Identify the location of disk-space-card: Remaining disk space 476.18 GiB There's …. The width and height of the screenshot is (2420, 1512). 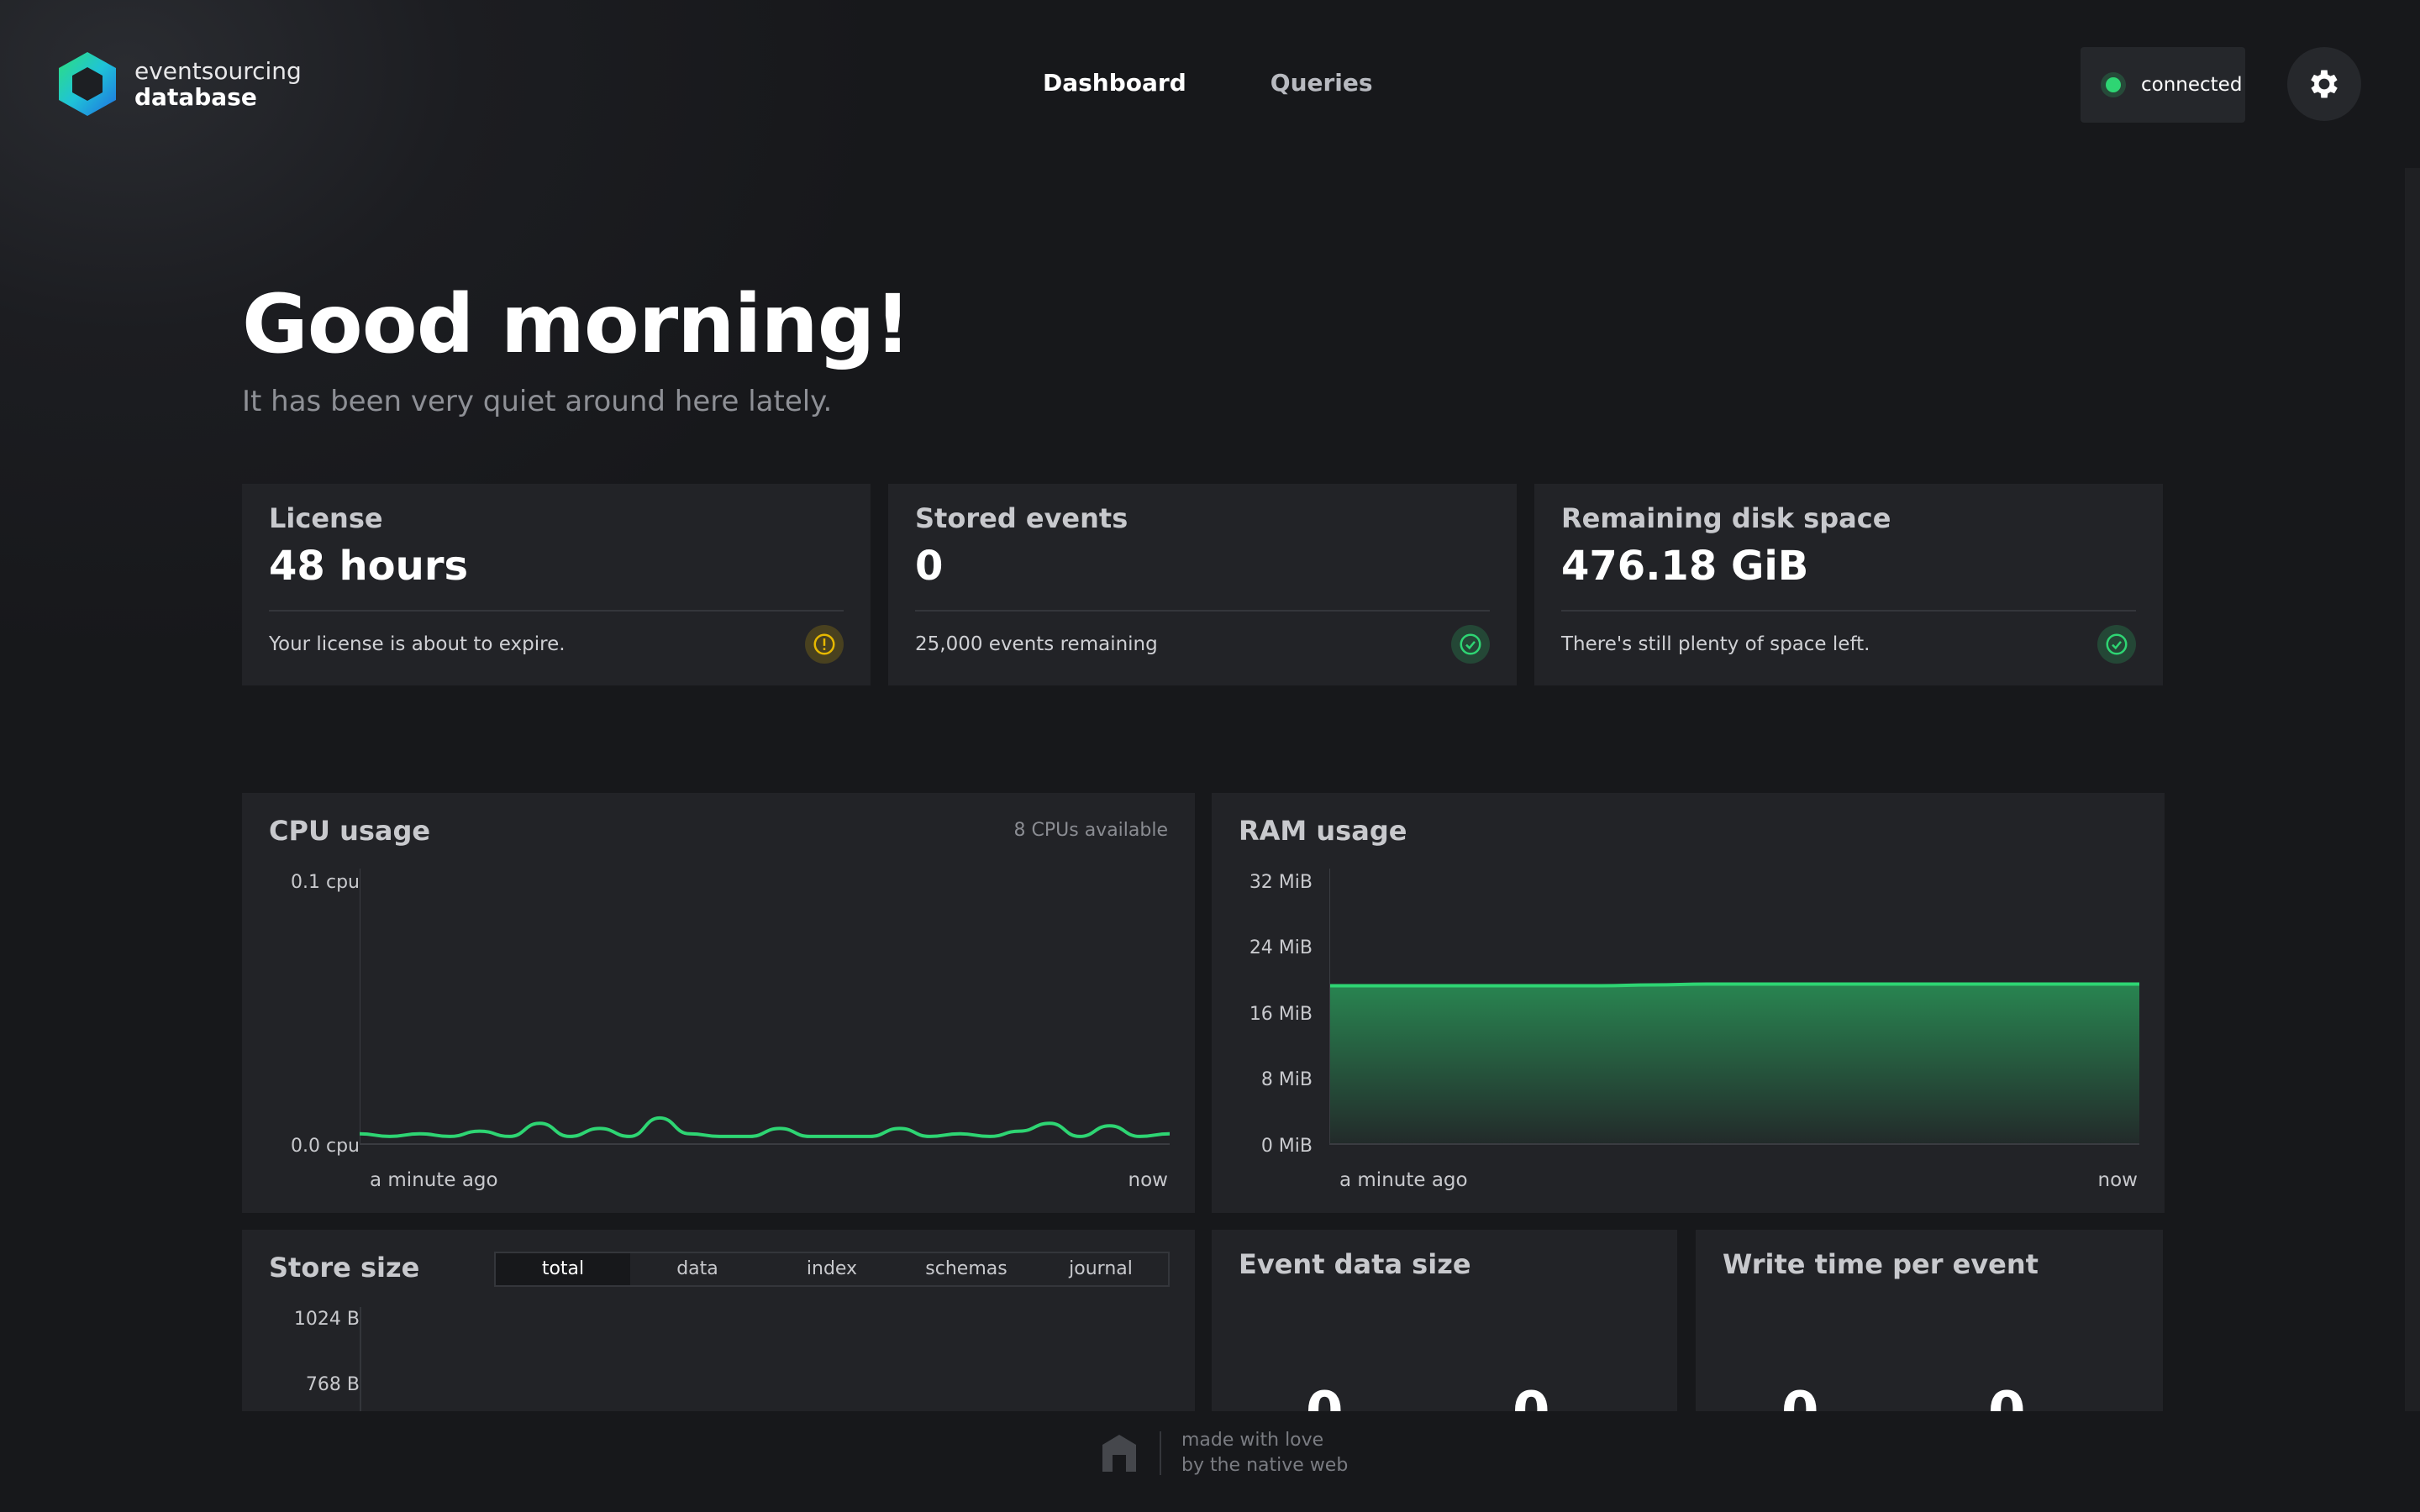
(1849, 584).